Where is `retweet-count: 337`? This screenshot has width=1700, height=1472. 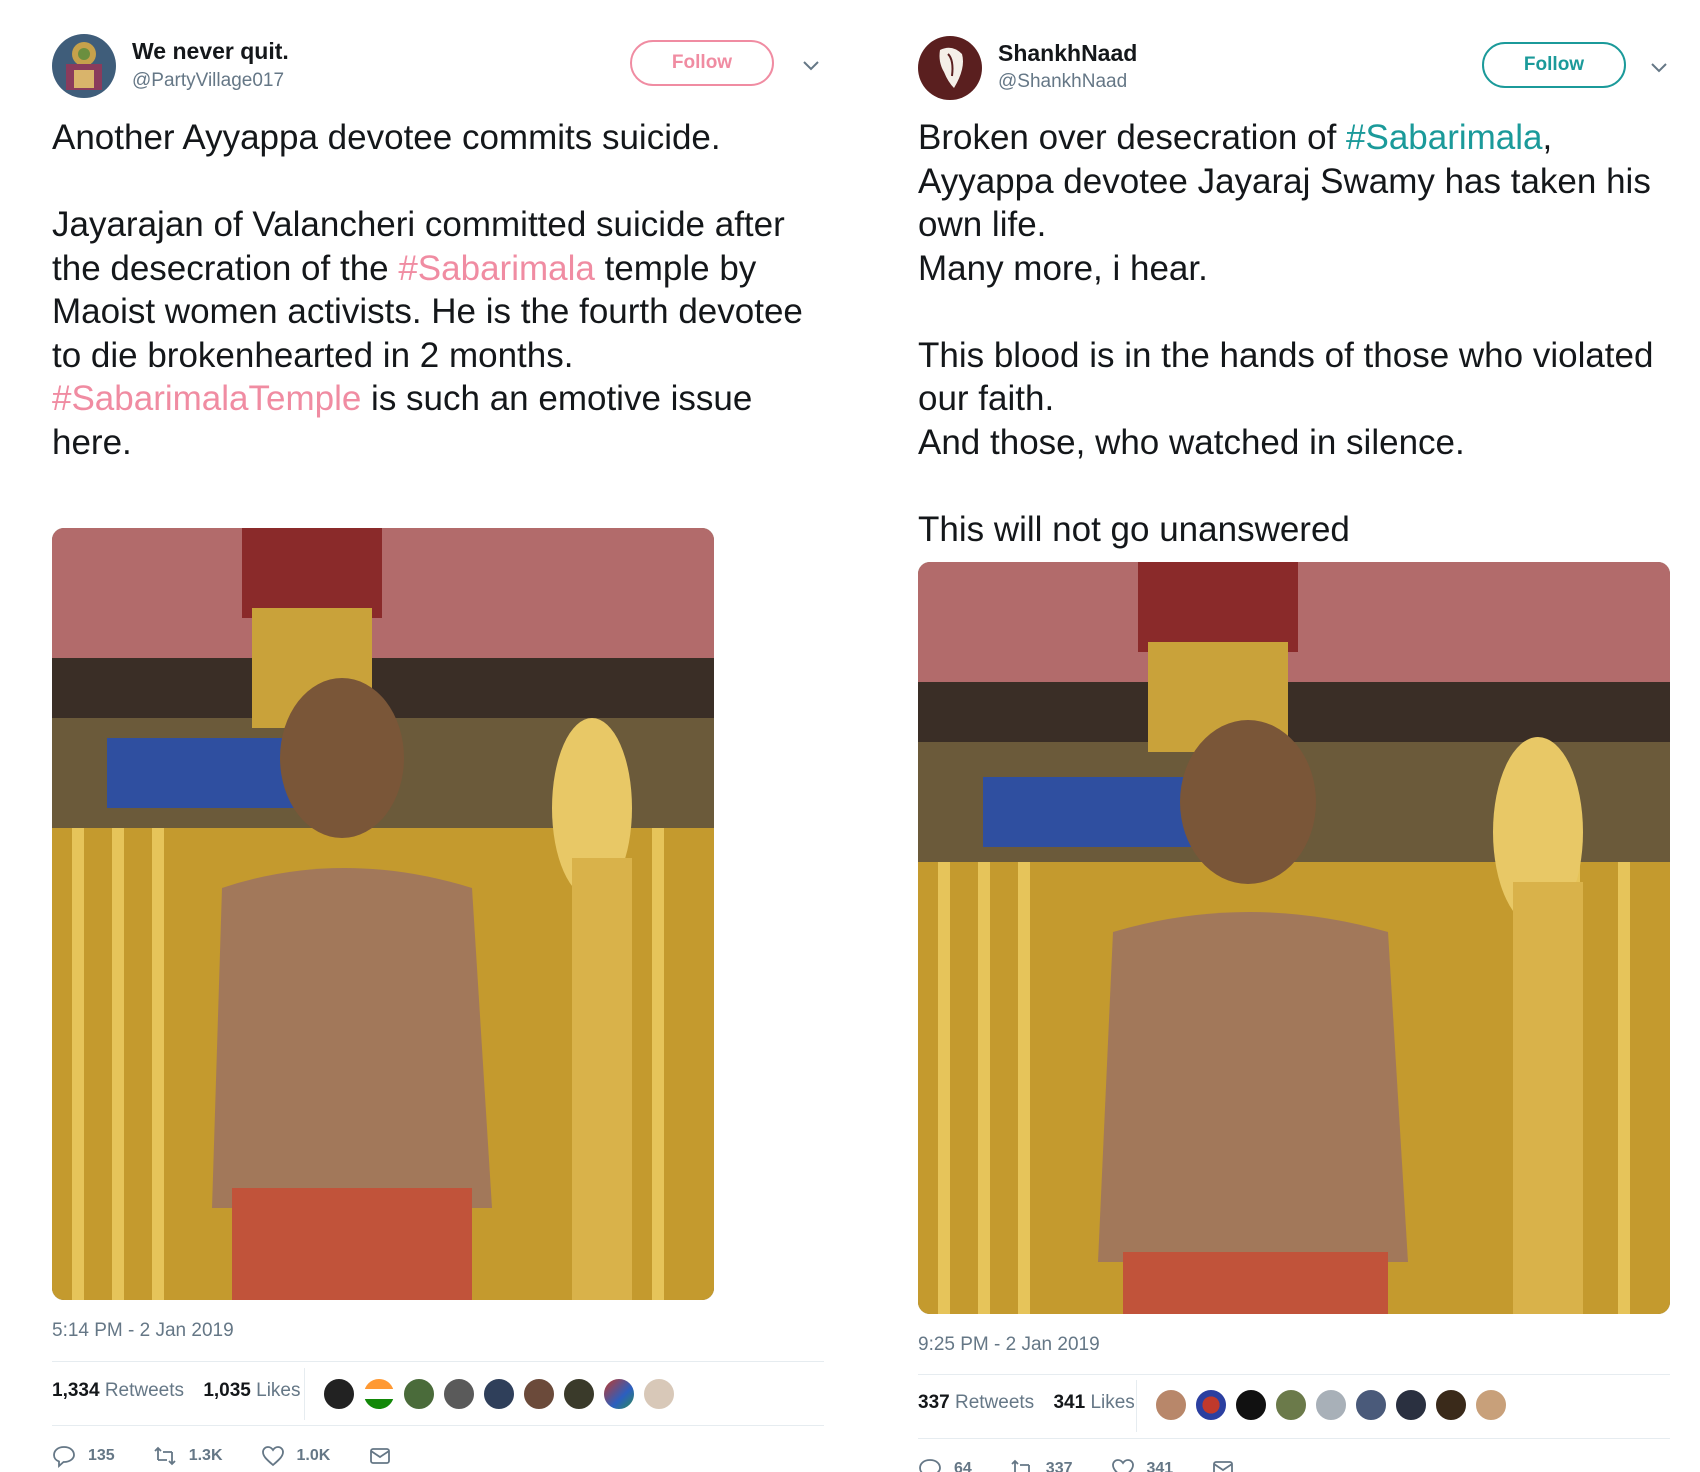
retweet-count: 337 is located at coordinates (1059, 1466).